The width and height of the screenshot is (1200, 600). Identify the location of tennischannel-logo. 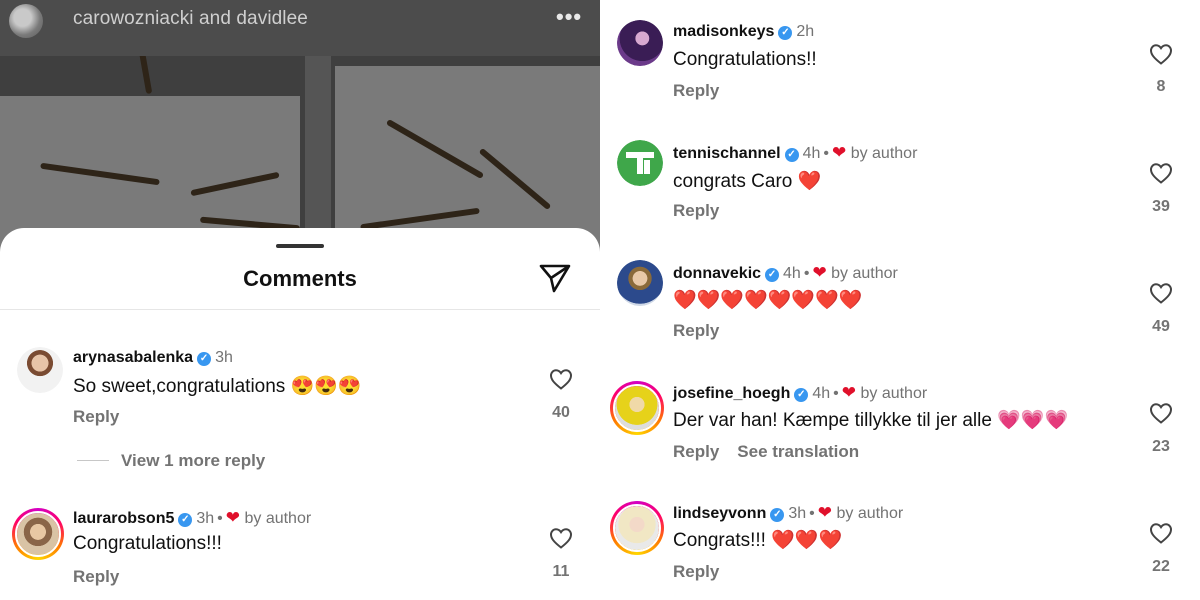
(640, 163).